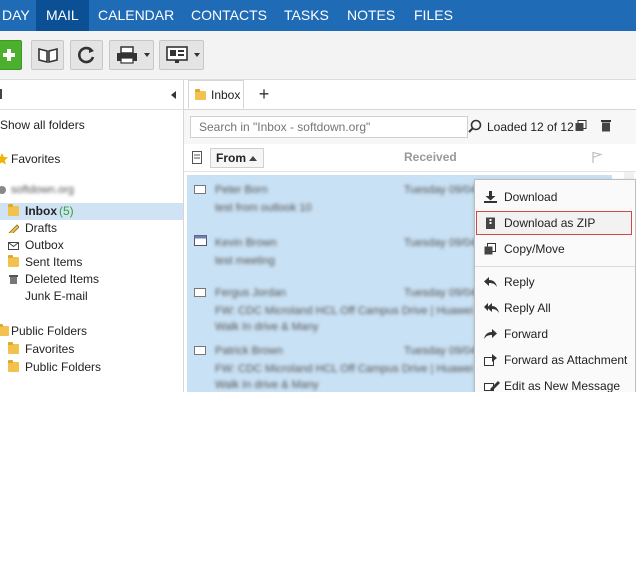  Describe the element at coordinates (91, 331) in the screenshot. I see `public-folders-node: Public Folders` at that location.